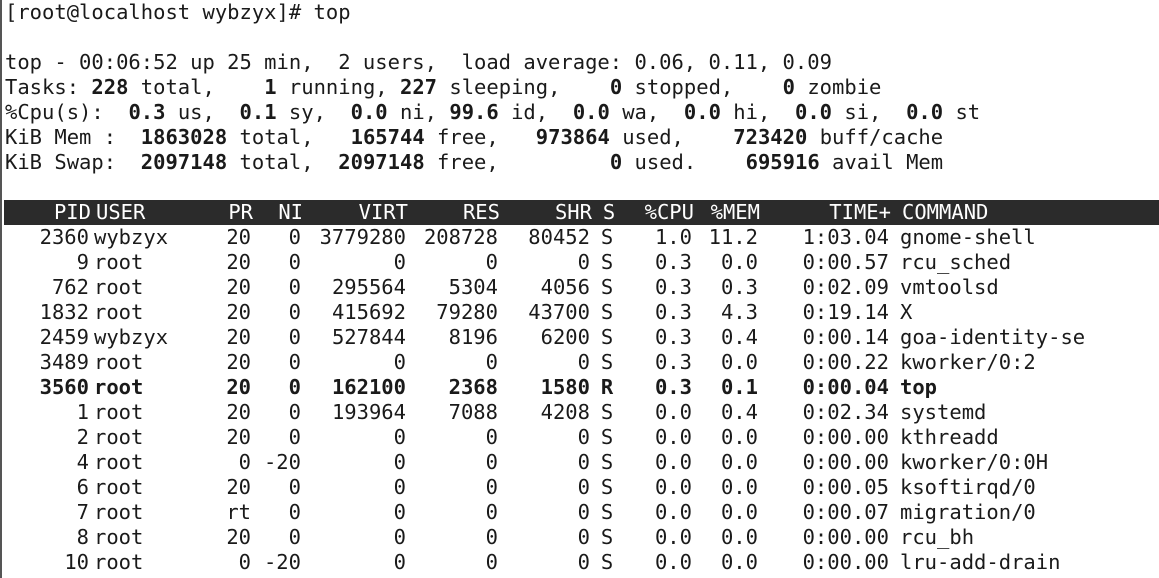 The width and height of the screenshot is (1159, 578). What do you see at coordinates (64, 362) in the screenshot?
I see `process-pid: 3489` at bounding box center [64, 362].